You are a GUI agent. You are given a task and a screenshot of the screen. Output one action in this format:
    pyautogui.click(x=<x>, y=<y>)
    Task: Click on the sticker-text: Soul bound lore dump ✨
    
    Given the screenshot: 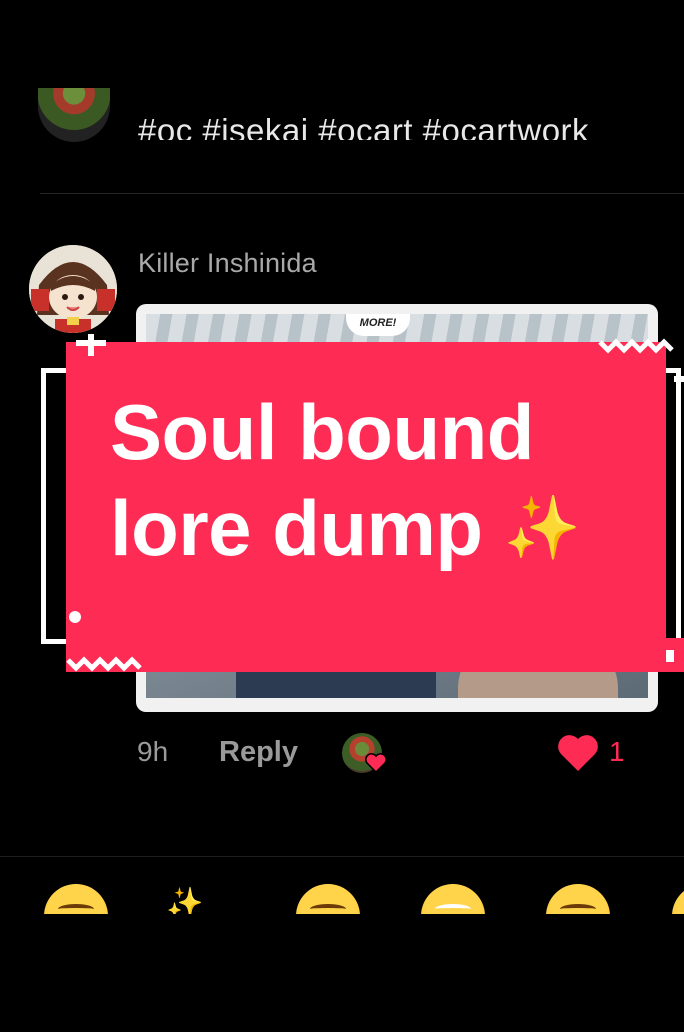 What is the action you would take?
    pyautogui.click(x=380, y=480)
    